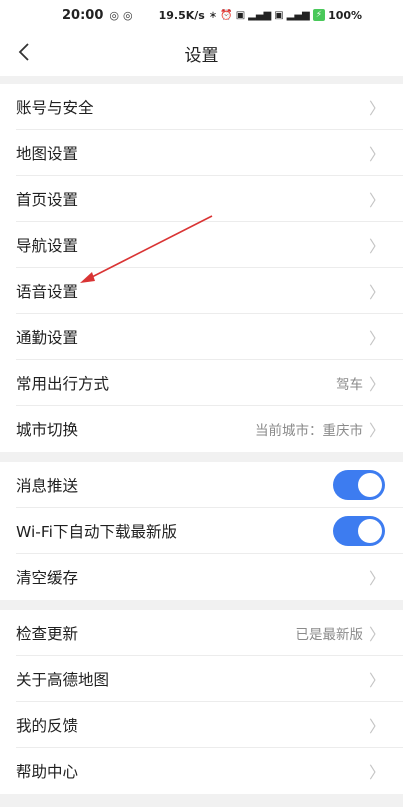  What do you see at coordinates (96, 532) in the screenshot?
I see `row-label: Wi-Fi下自动下载最新版` at bounding box center [96, 532].